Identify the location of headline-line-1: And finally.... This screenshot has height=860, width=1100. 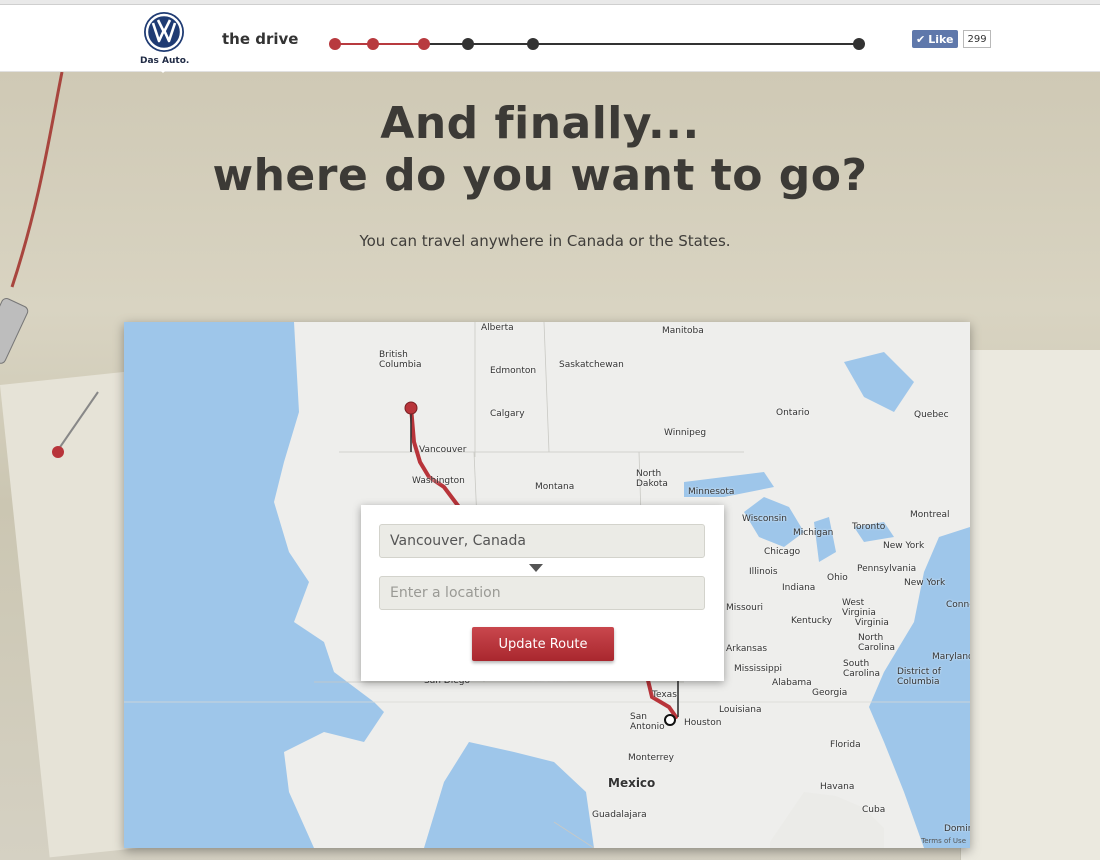
(540, 123).